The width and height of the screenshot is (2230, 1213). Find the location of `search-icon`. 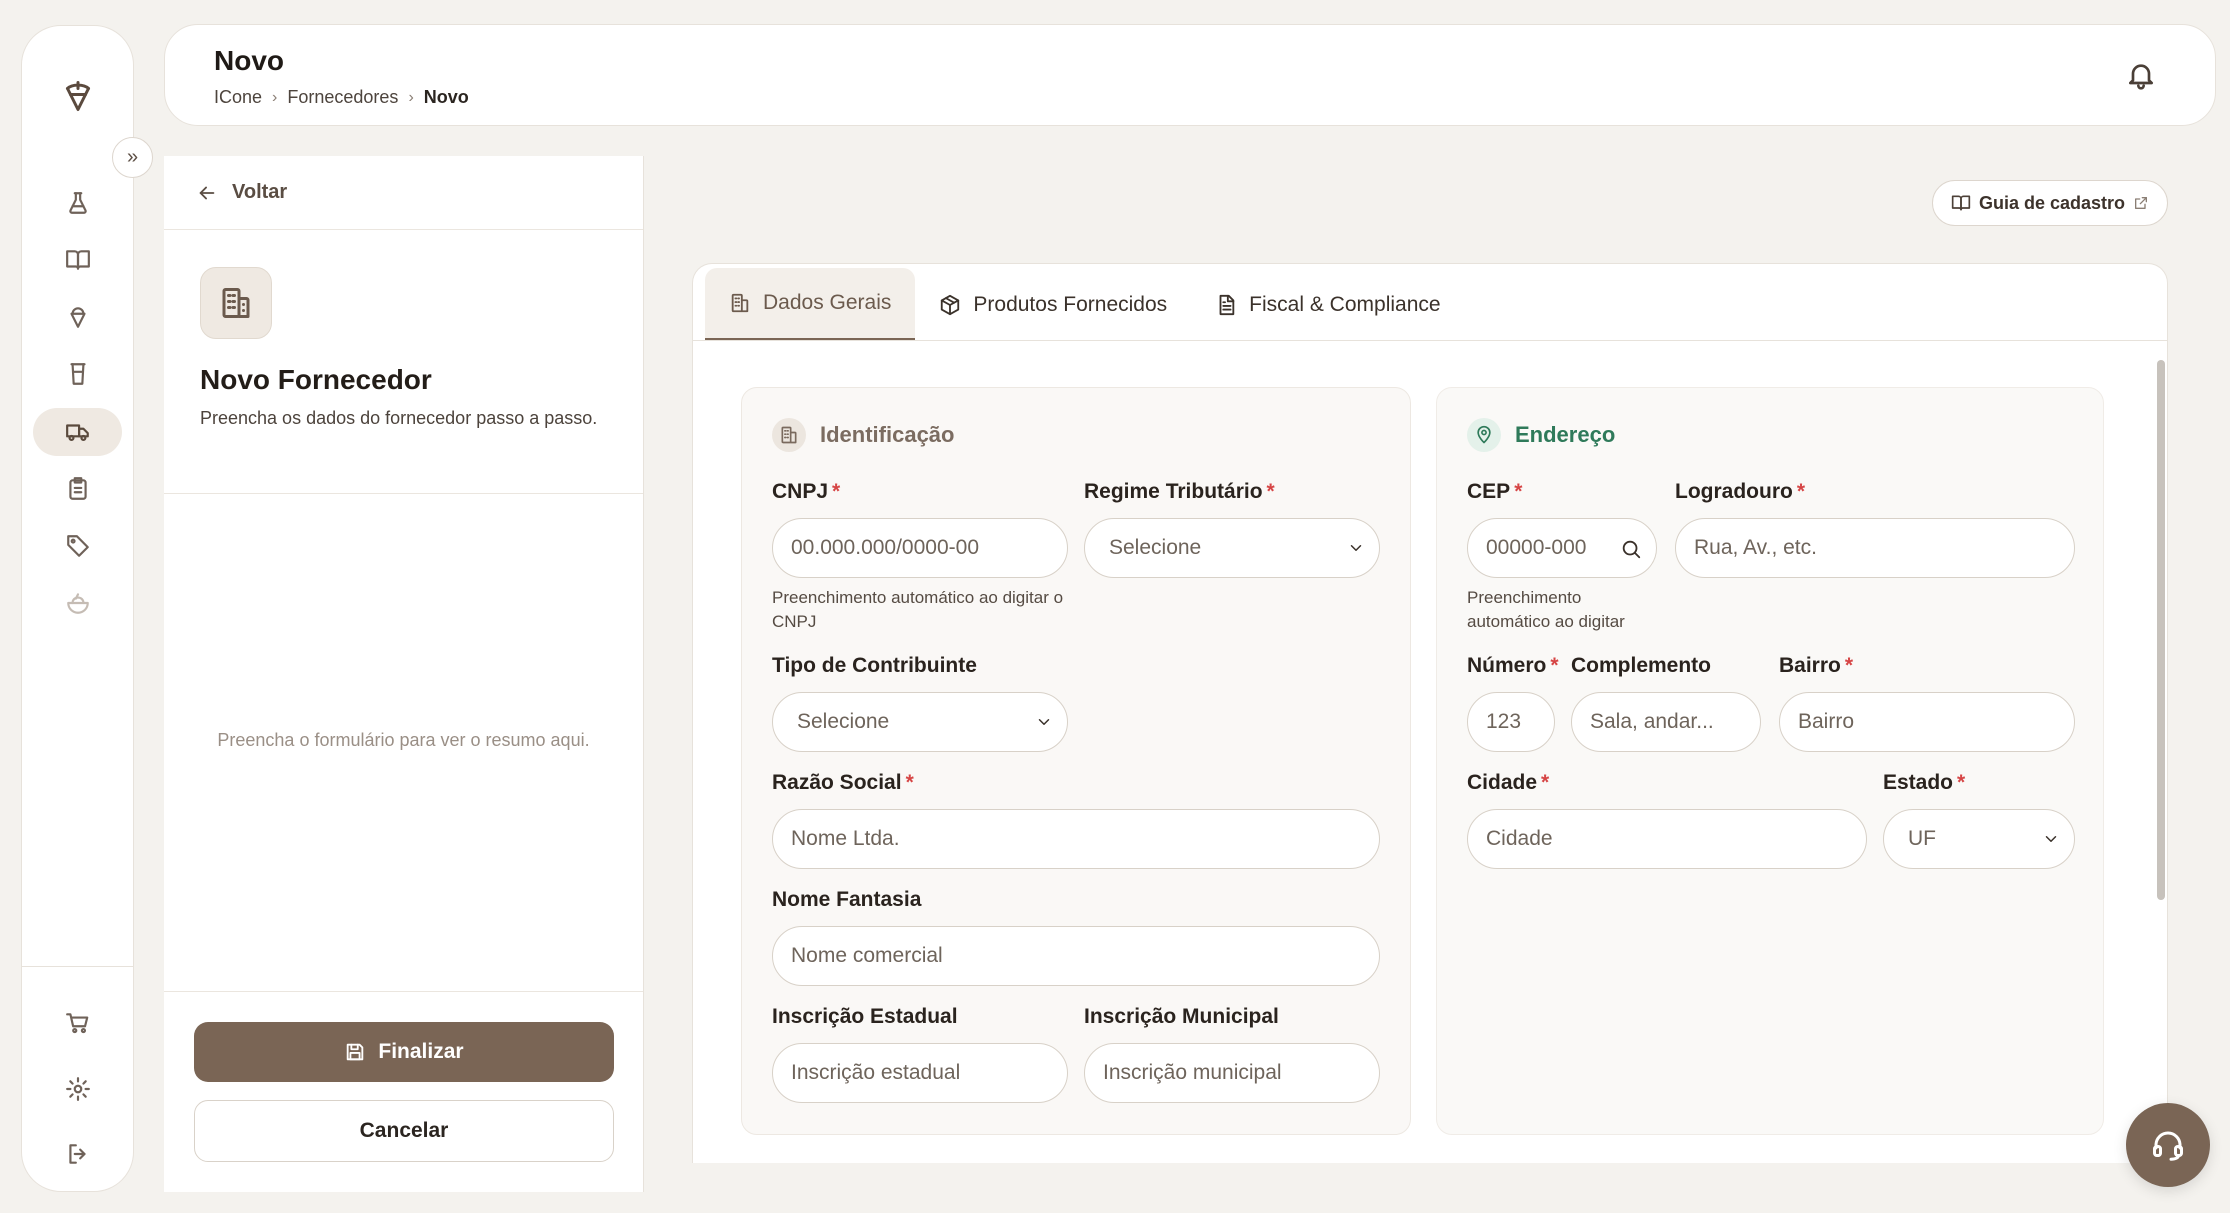

search-icon is located at coordinates (1631, 549).